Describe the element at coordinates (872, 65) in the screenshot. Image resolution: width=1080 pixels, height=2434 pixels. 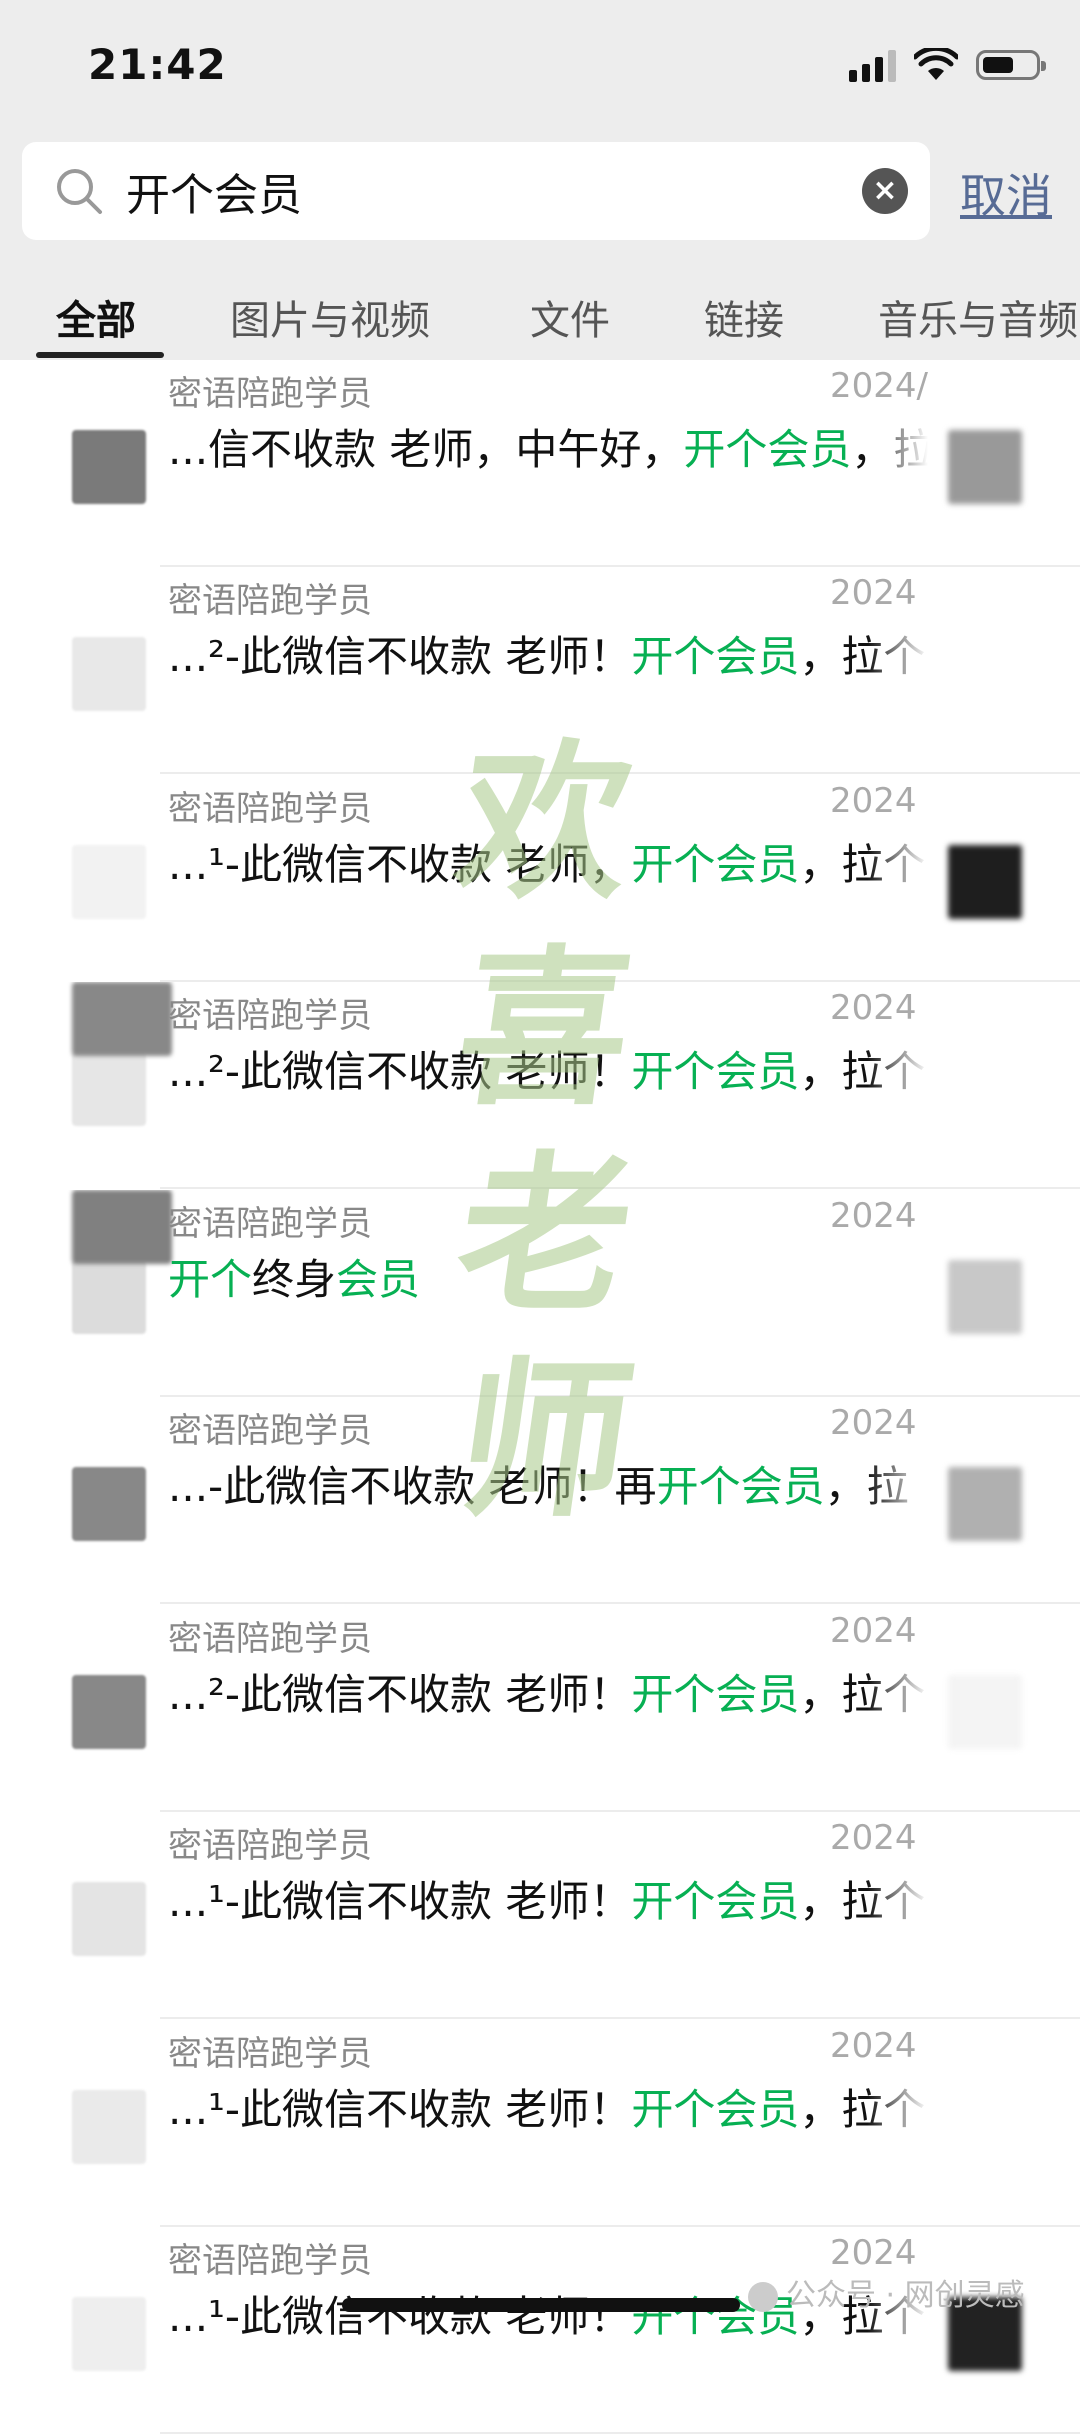
I see `cellular-signal-icon` at that location.